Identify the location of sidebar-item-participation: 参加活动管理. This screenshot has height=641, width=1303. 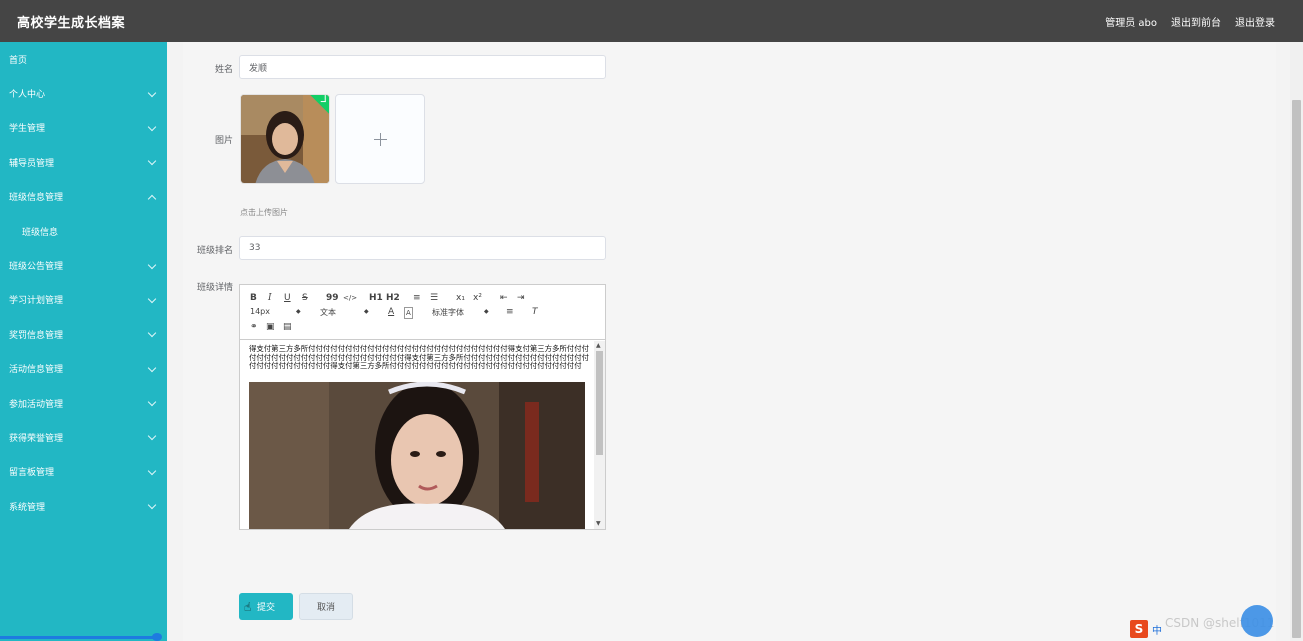
(83, 403).